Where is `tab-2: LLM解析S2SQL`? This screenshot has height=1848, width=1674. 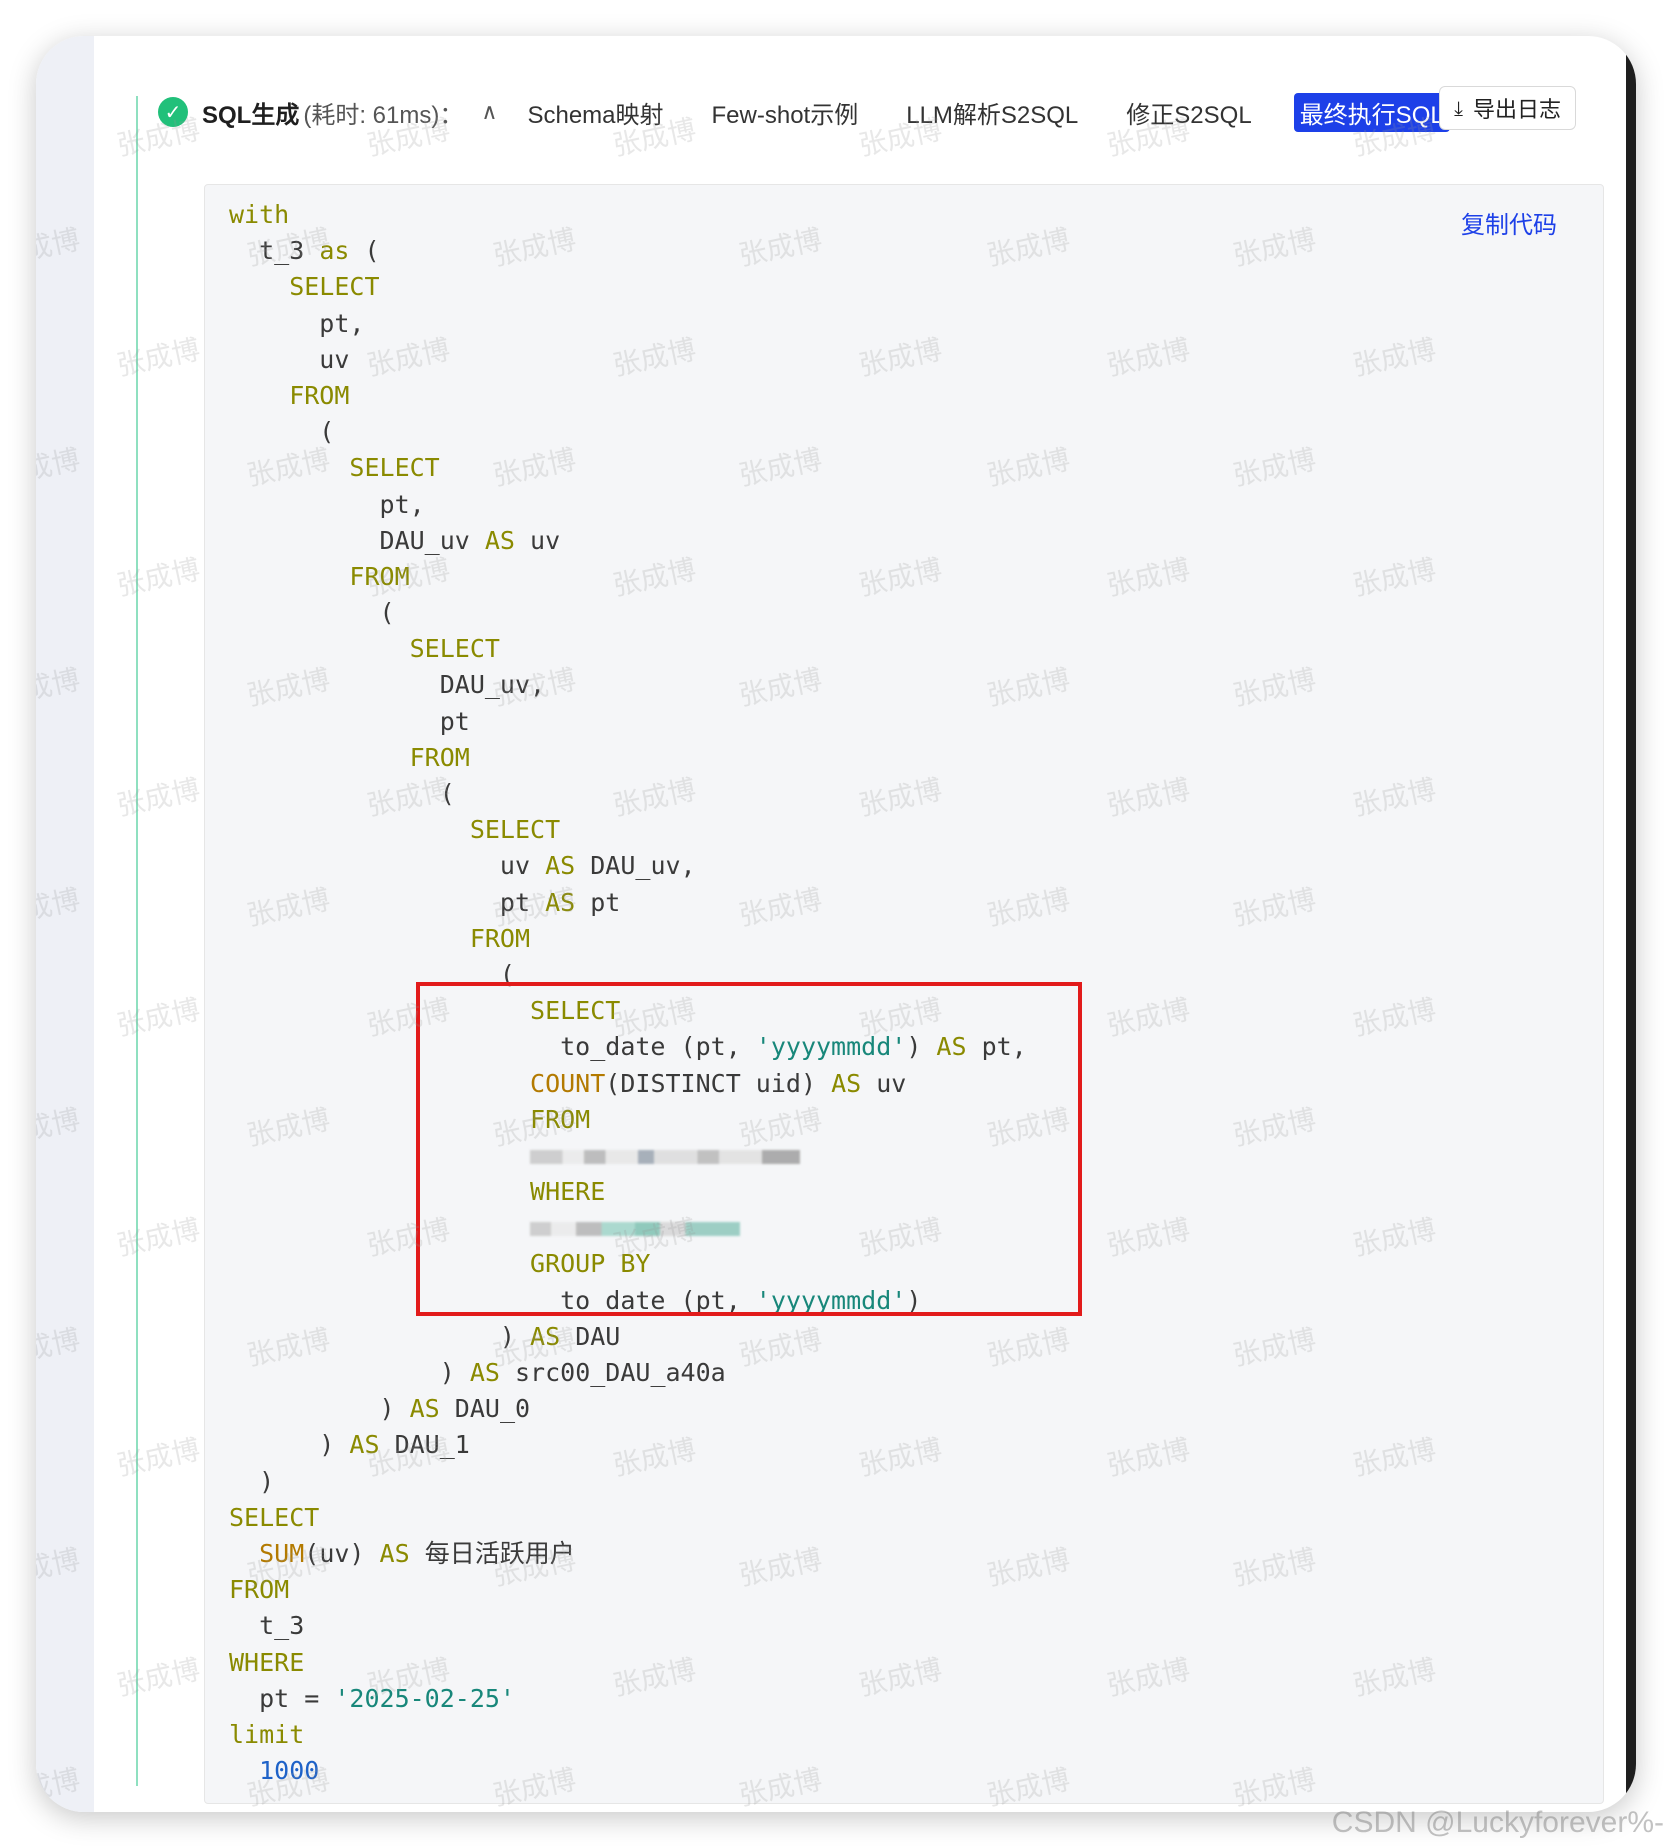
tab-2: LLM解析S2SQL is located at coordinates (992, 112).